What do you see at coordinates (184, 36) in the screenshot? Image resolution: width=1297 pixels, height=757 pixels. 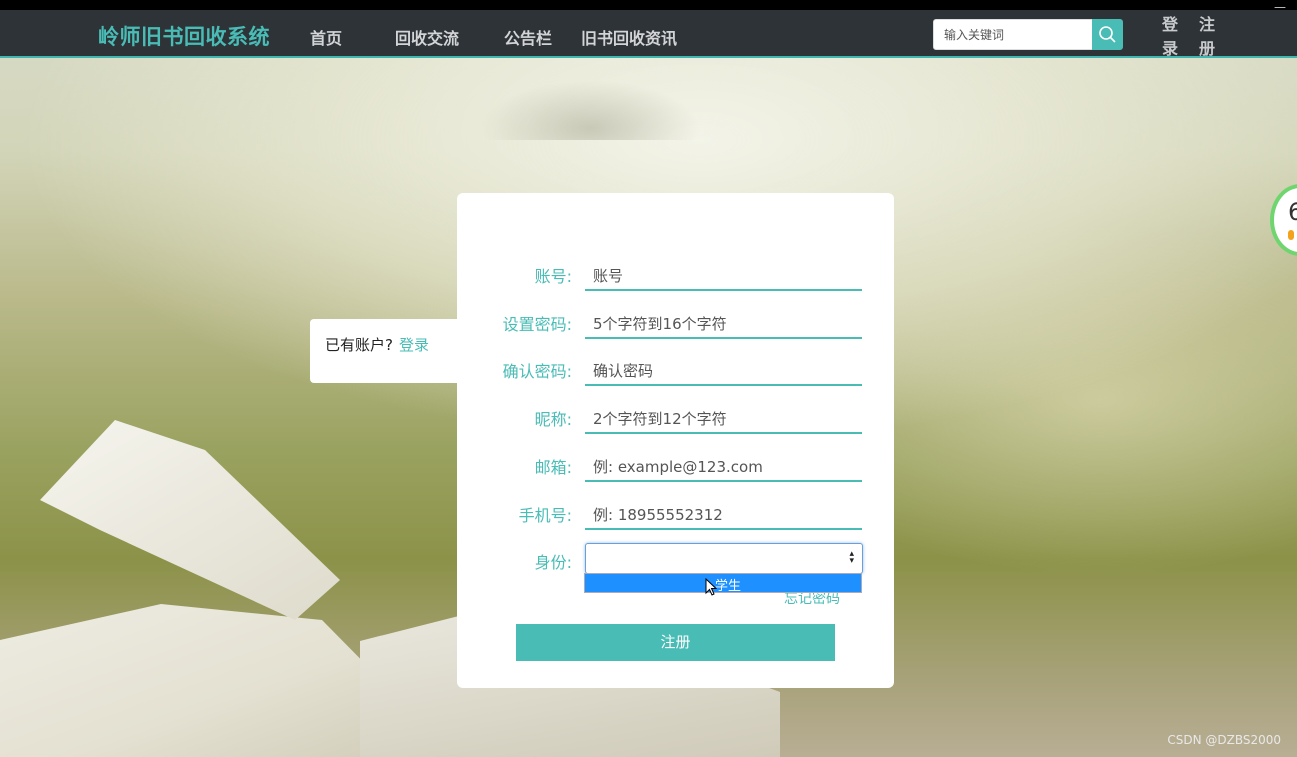 I see `site-brand: 岭师旧书回收系统` at bounding box center [184, 36].